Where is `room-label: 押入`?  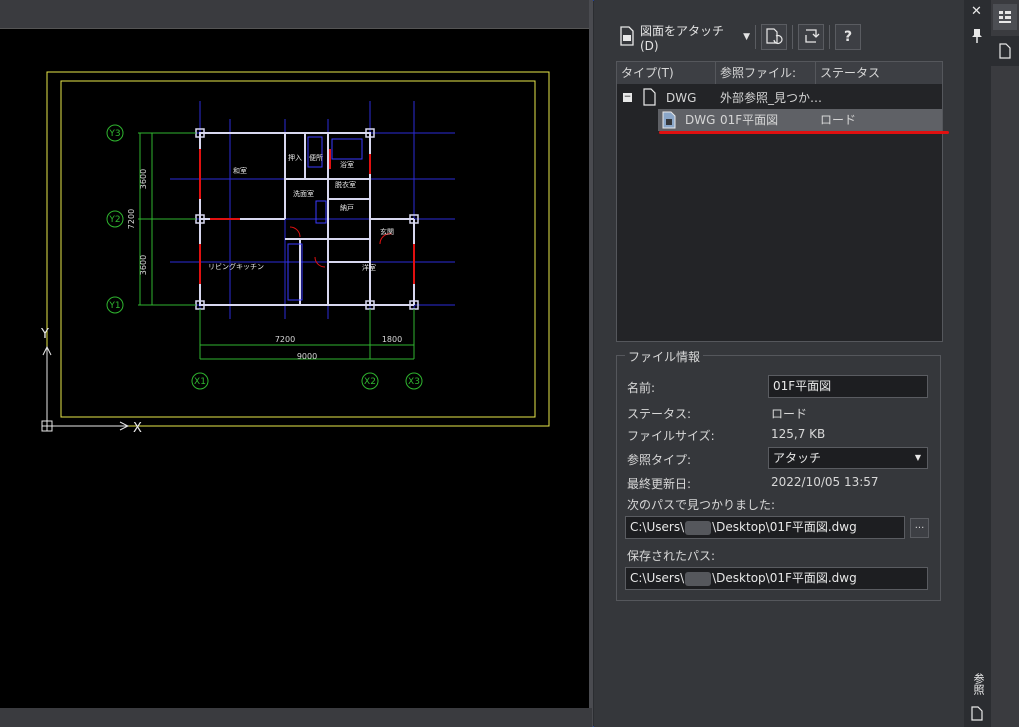
room-label: 押入 is located at coordinates (295, 157).